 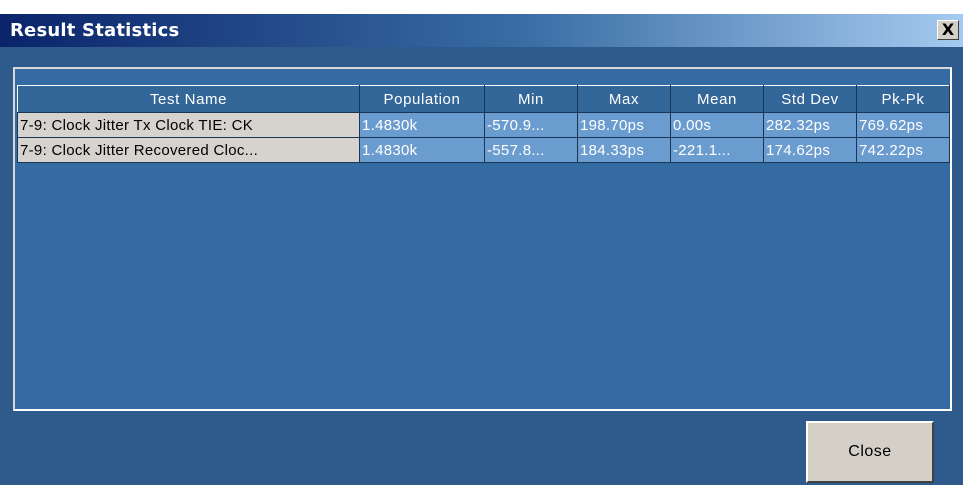 I want to click on column-header-max: Max, so click(x=624, y=99).